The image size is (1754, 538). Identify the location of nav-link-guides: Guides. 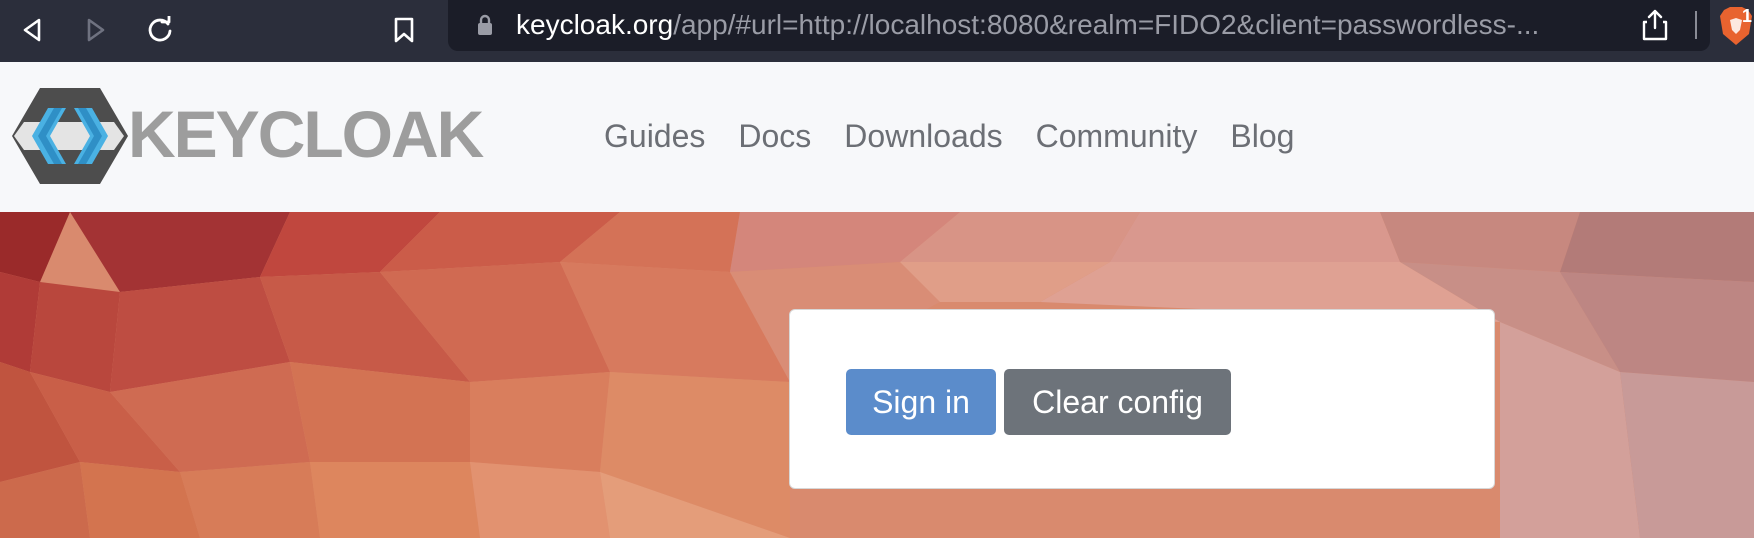
(654, 136).